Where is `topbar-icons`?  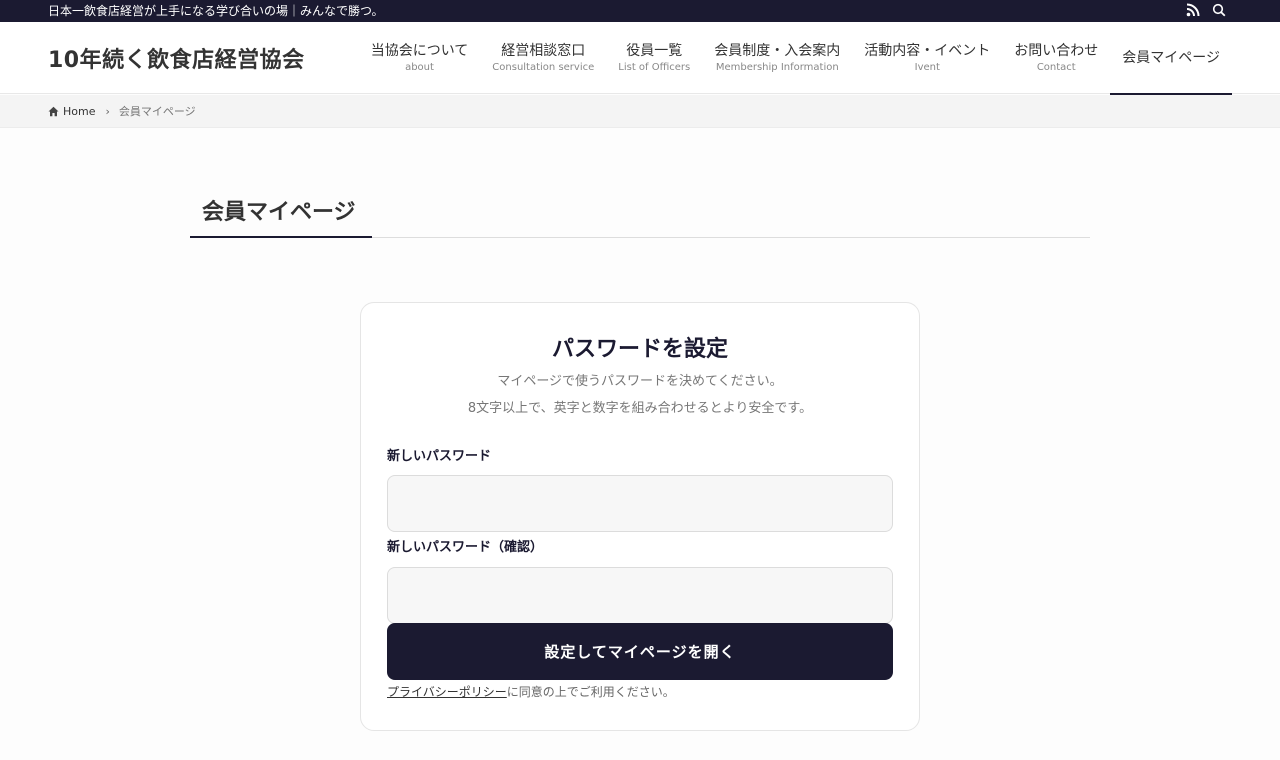
topbar-icons is located at coordinates (1206, 10).